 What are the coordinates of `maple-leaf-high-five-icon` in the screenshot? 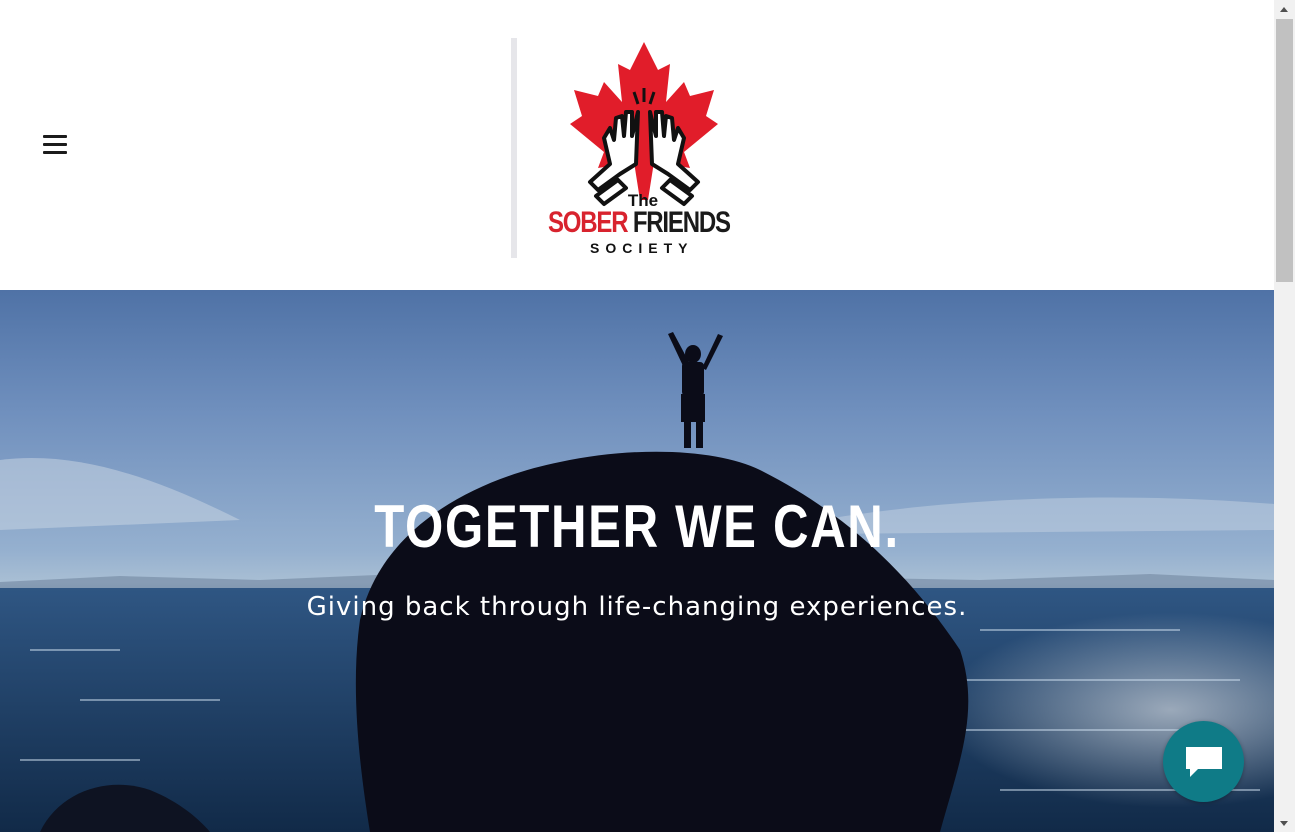 It's located at (644, 124).